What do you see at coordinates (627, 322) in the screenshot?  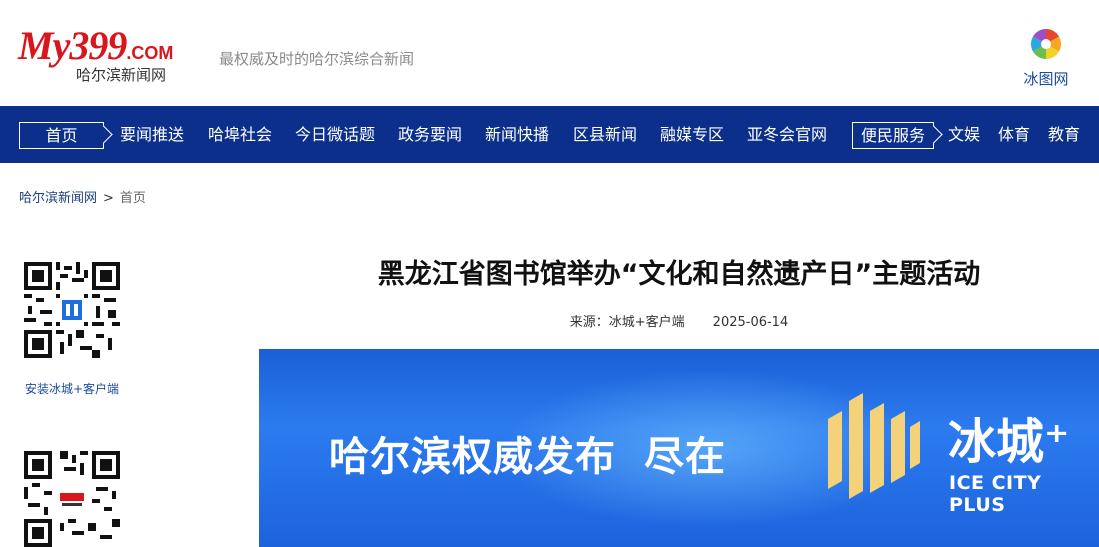 I see `article-source: 来源：冰城+客户端` at bounding box center [627, 322].